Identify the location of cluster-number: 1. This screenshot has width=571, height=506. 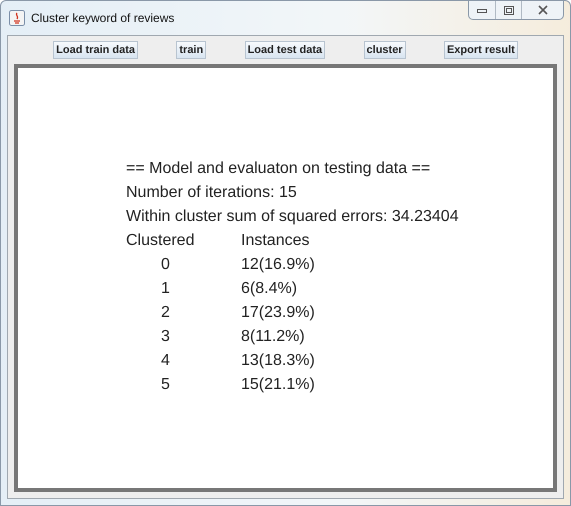
(165, 289).